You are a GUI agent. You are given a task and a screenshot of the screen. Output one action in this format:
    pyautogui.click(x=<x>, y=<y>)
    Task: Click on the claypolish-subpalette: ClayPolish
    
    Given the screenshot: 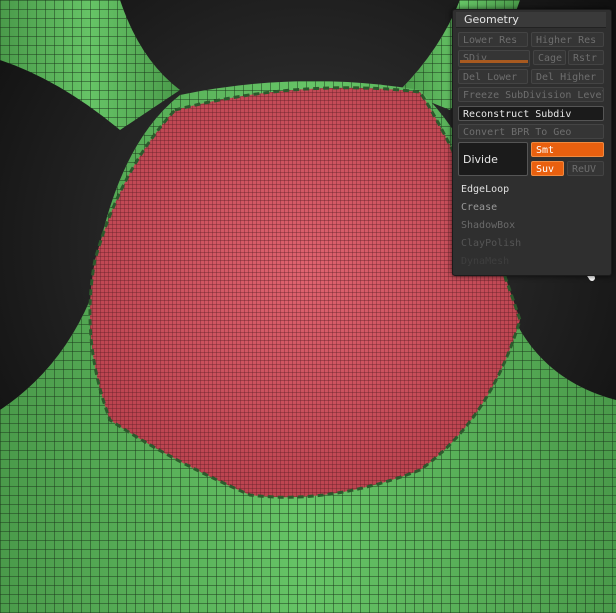 What is the action you would take?
    pyautogui.click(x=491, y=243)
    